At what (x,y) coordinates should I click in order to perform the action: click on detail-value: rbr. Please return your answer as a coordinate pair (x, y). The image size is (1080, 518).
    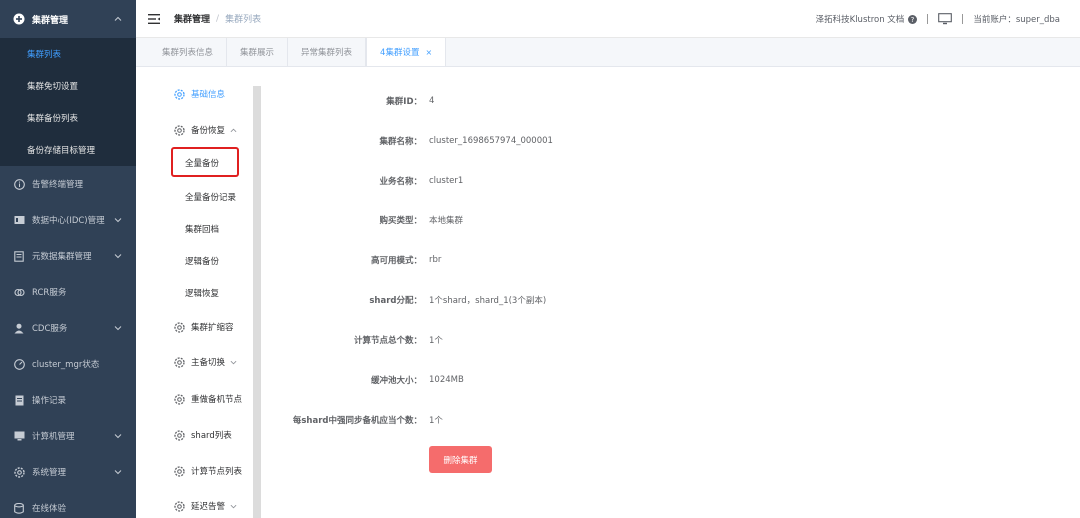
    Looking at the image, I should click on (435, 260).